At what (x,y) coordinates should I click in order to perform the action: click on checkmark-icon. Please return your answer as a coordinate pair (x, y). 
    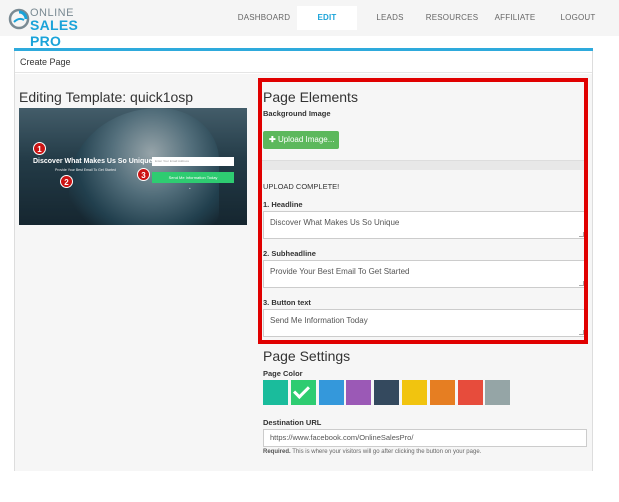
    Looking at the image, I should click on (301, 390).